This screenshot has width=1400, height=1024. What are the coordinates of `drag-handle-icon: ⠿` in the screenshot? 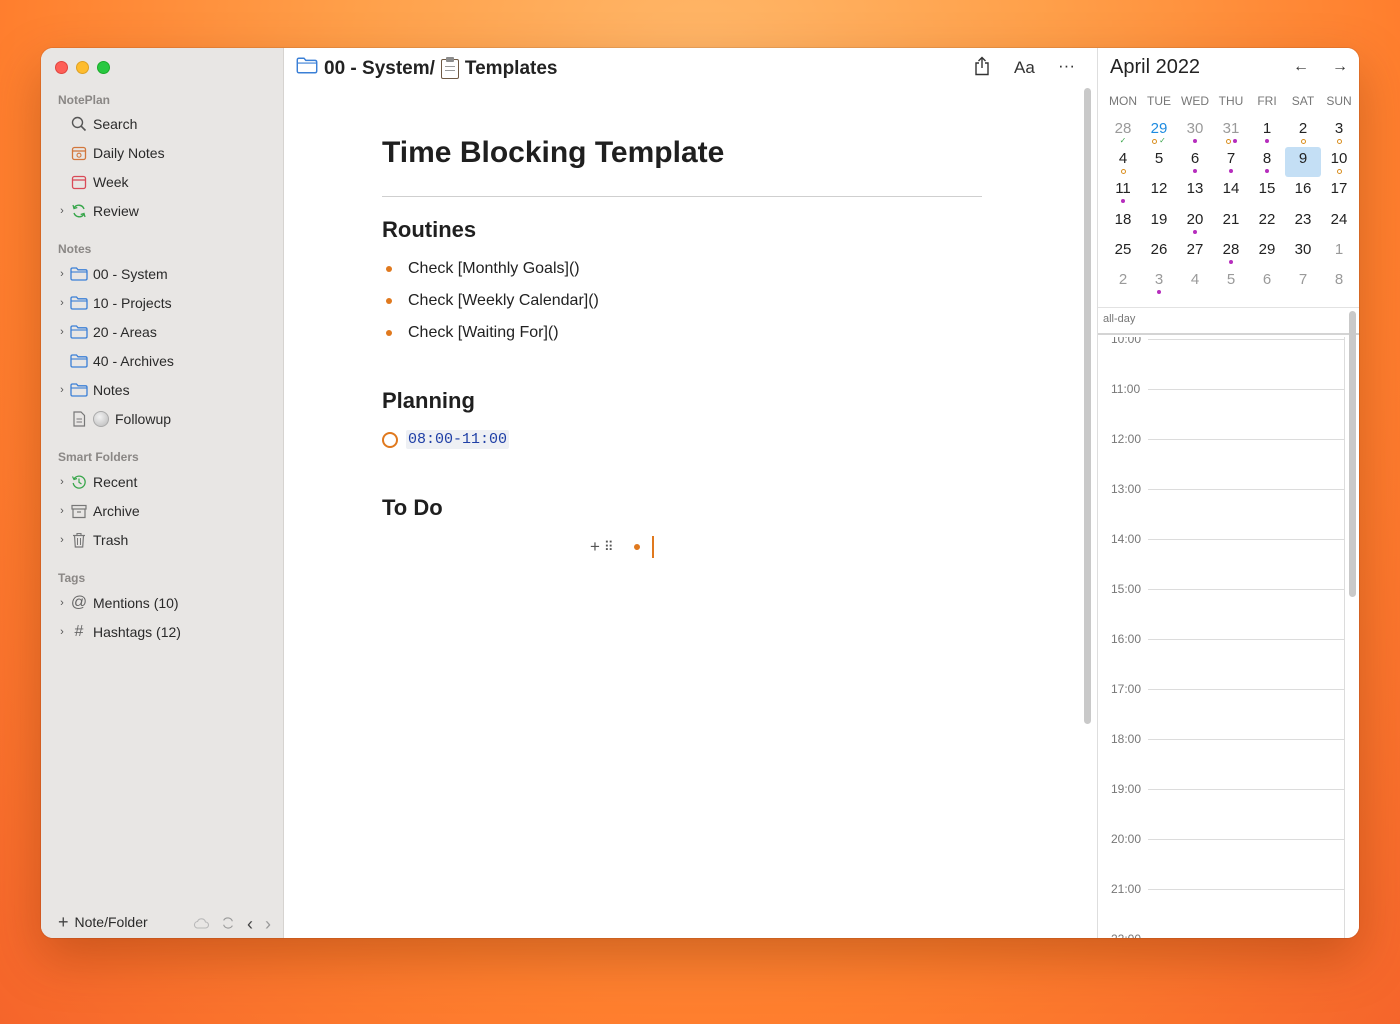 It's located at (608, 547).